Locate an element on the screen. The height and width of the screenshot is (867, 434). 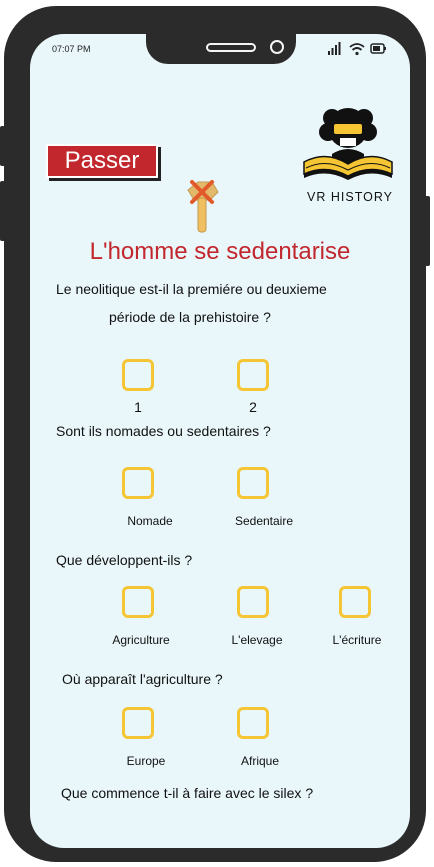
wifi-icon is located at coordinates (357, 49).